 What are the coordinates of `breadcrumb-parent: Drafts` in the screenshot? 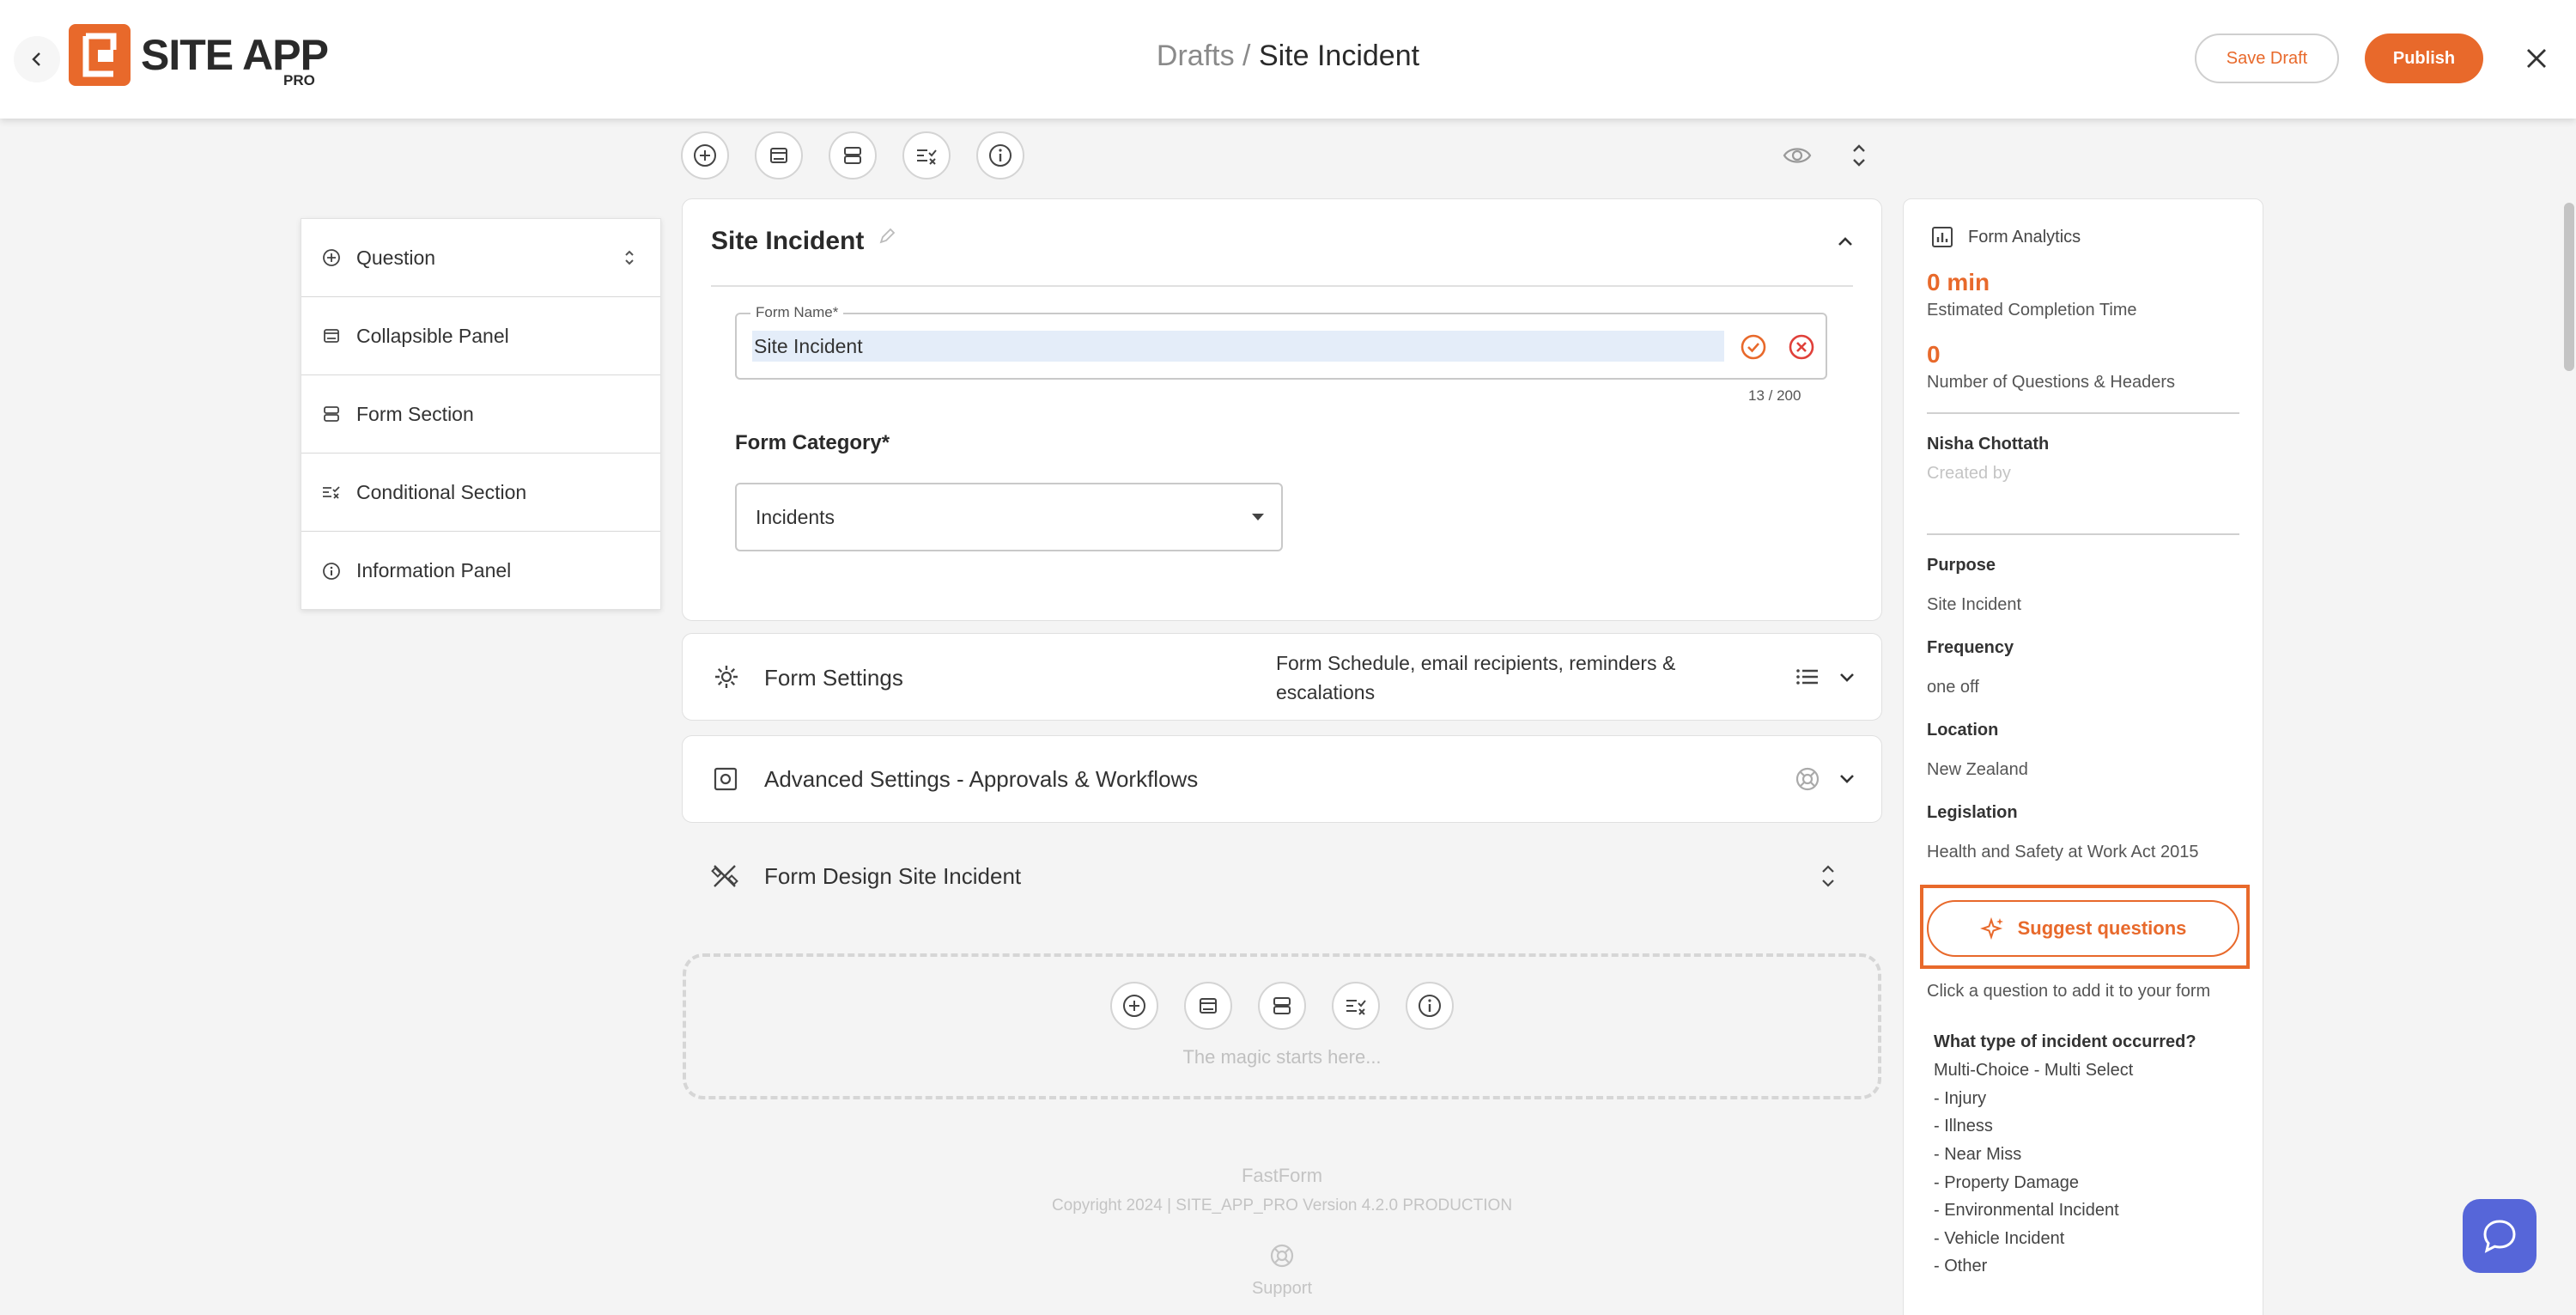 It's located at (1196, 56).